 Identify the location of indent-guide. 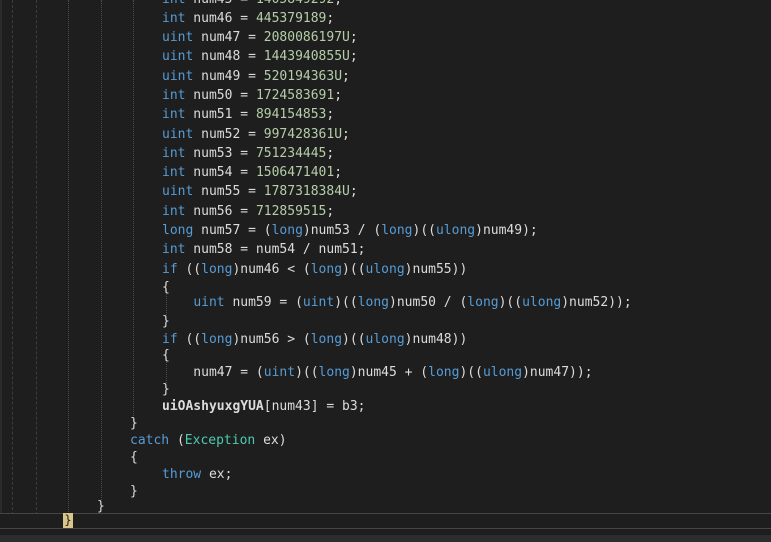
(101, 250).